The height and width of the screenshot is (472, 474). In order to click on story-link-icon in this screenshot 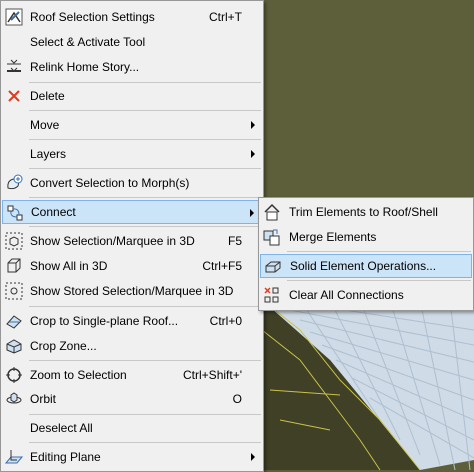, I will do `click(14, 67)`.